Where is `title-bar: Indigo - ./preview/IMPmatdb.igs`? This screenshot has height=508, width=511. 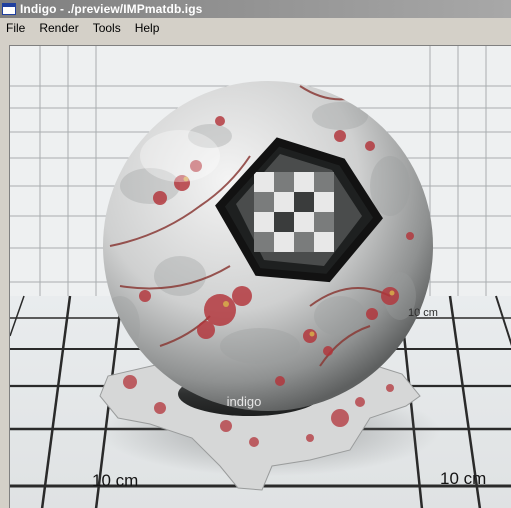
title-bar: Indigo - ./preview/IMPmatdb.igs is located at coordinates (255, 9).